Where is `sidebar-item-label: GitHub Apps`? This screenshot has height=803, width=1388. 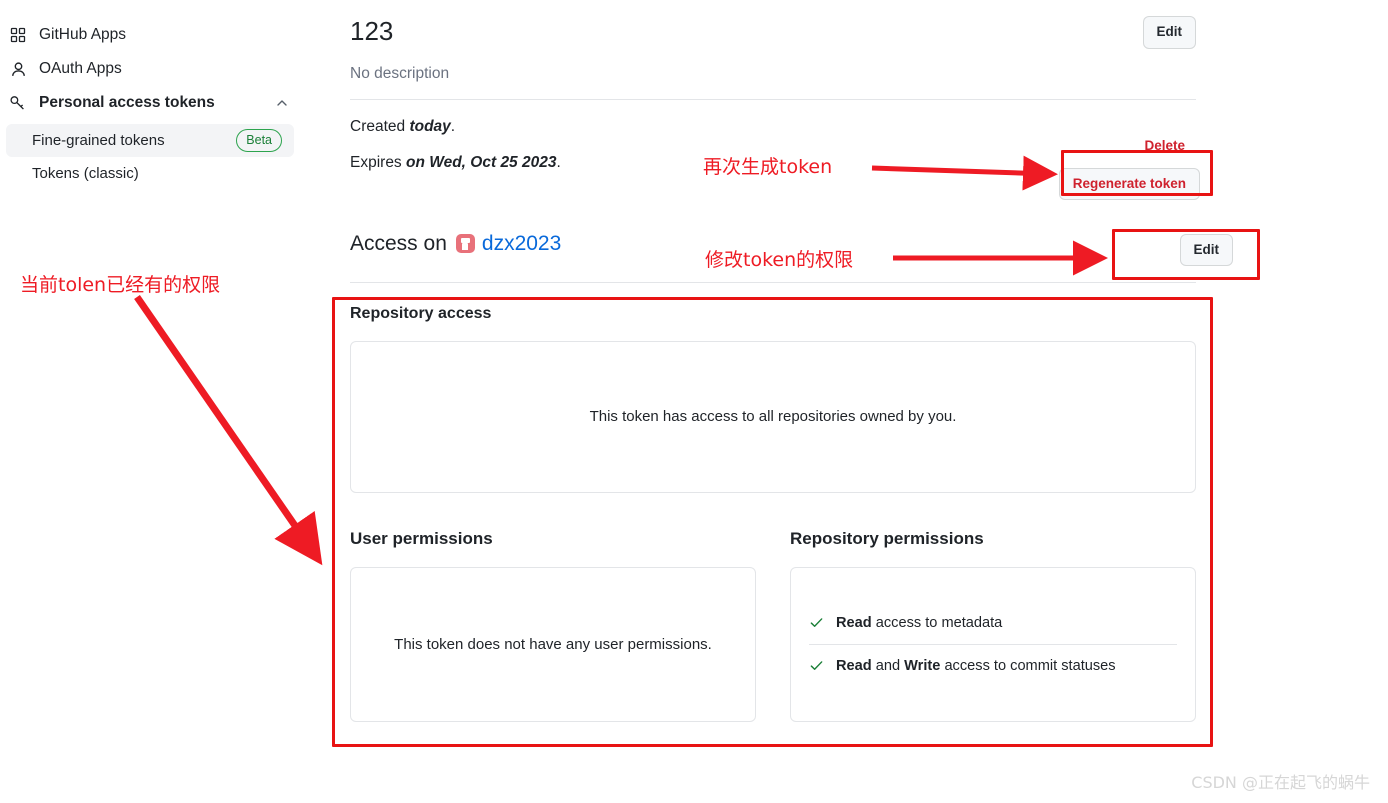
sidebar-item-label: GitHub Apps is located at coordinates (83, 34).